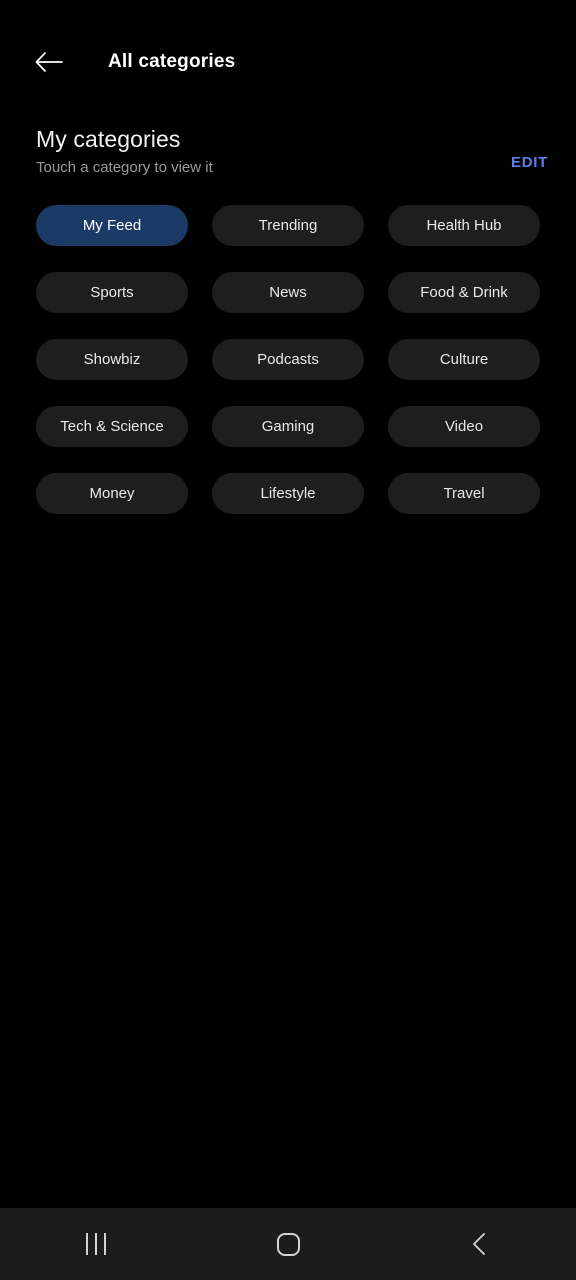 This screenshot has height=1280, width=576. What do you see at coordinates (288, 292) in the screenshot?
I see `category-chip: News` at bounding box center [288, 292].